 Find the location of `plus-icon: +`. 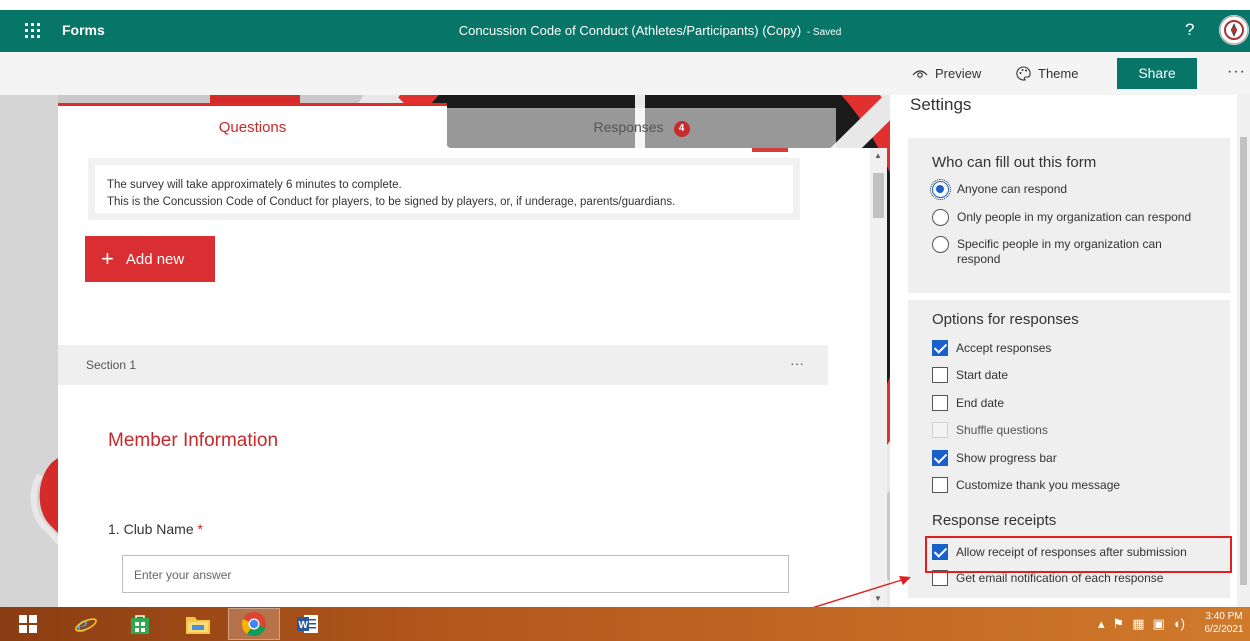

plus-icon: + is located at coordinates (107, 258).